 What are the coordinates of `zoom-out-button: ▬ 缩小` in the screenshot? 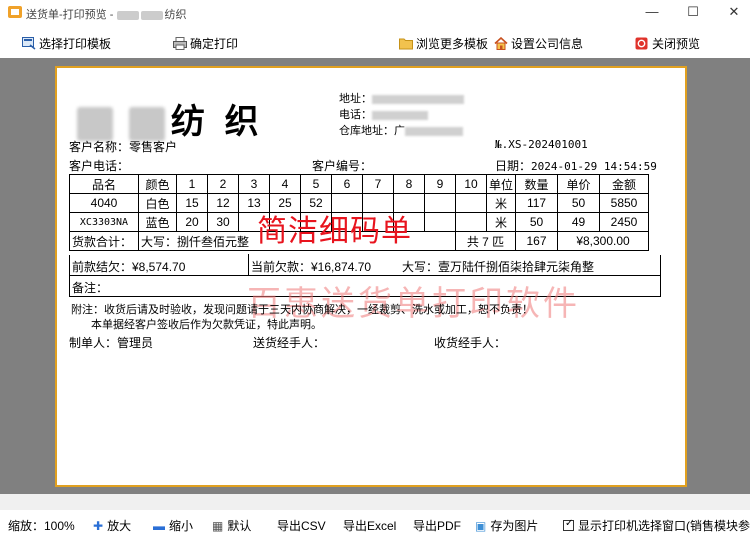 It's located at (173, 525).